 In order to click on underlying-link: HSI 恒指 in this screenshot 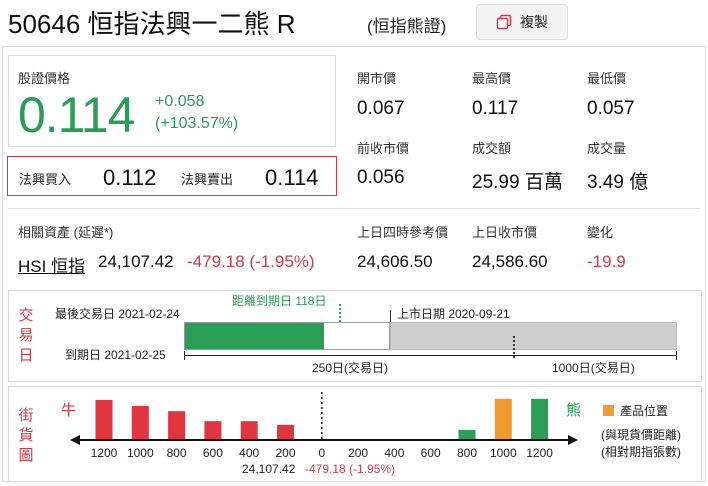, I will do `click(51, 264)`.